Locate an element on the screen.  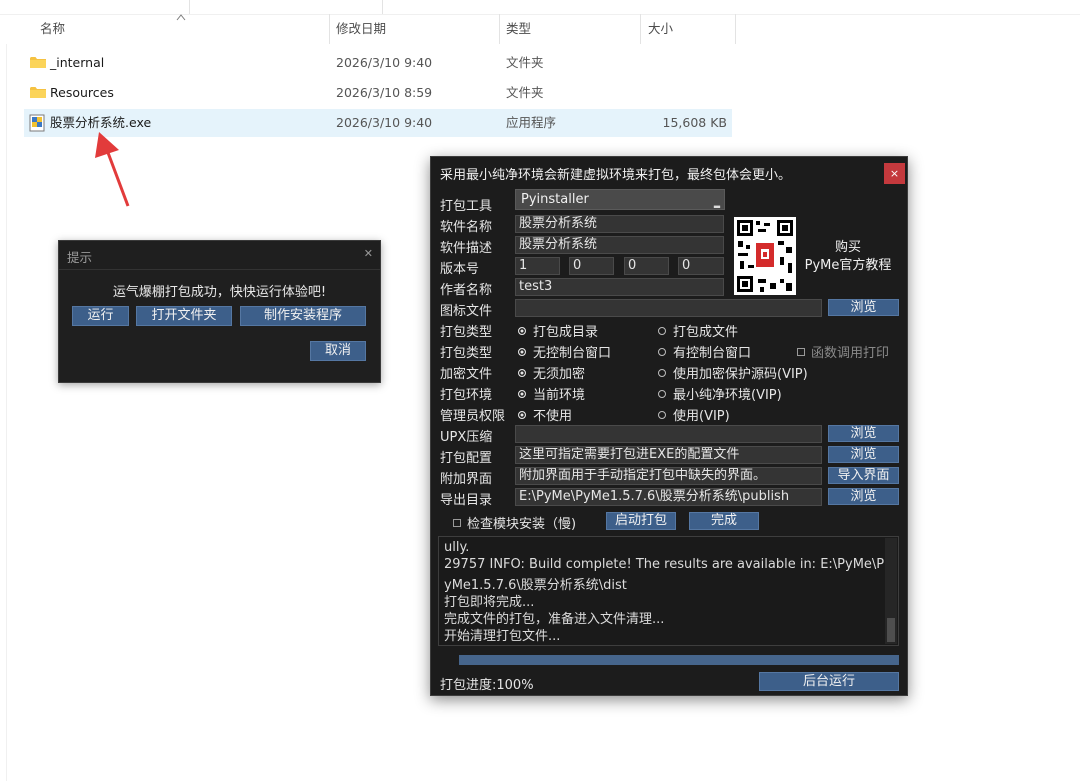
log-scrollbar is located at coordinates (891, 591).